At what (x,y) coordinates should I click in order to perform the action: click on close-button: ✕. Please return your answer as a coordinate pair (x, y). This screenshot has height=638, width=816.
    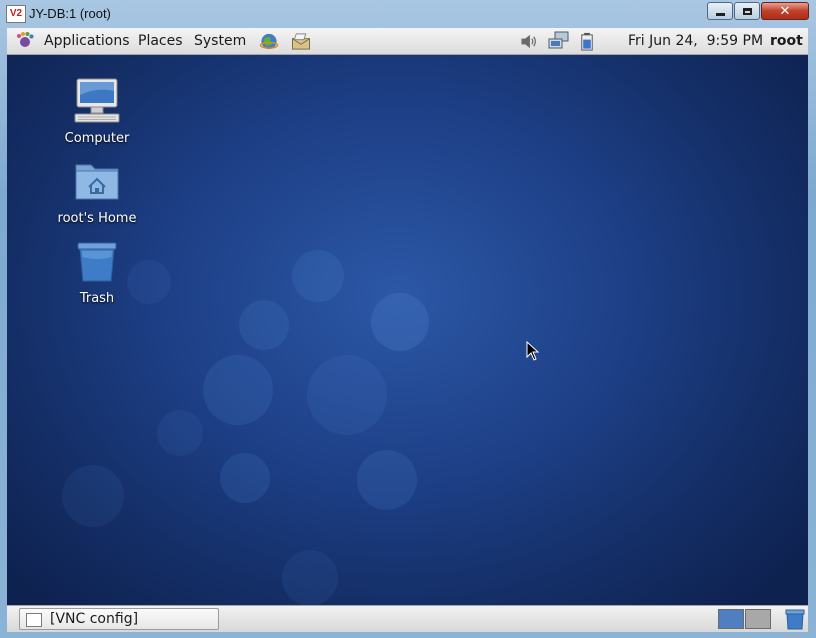
    Looking at the image, I should click on (785, 11).